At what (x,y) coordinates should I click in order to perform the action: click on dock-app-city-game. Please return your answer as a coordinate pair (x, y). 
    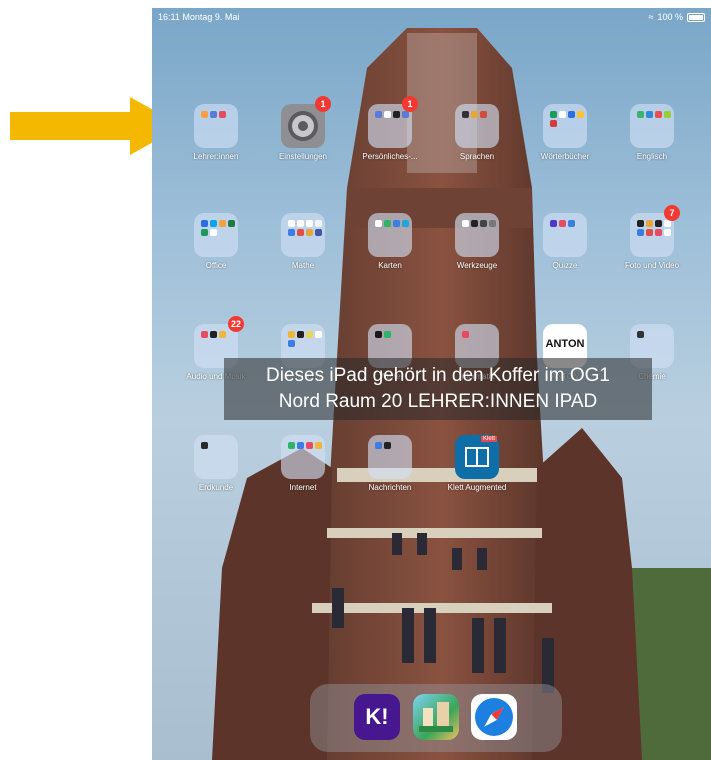
    Looking at the image, I should click on (436, 717).